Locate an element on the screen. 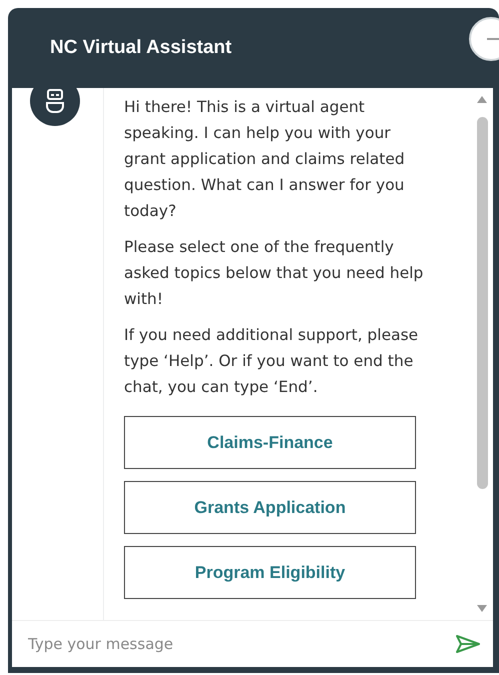  send-icon is located at coordinates (468, 644).